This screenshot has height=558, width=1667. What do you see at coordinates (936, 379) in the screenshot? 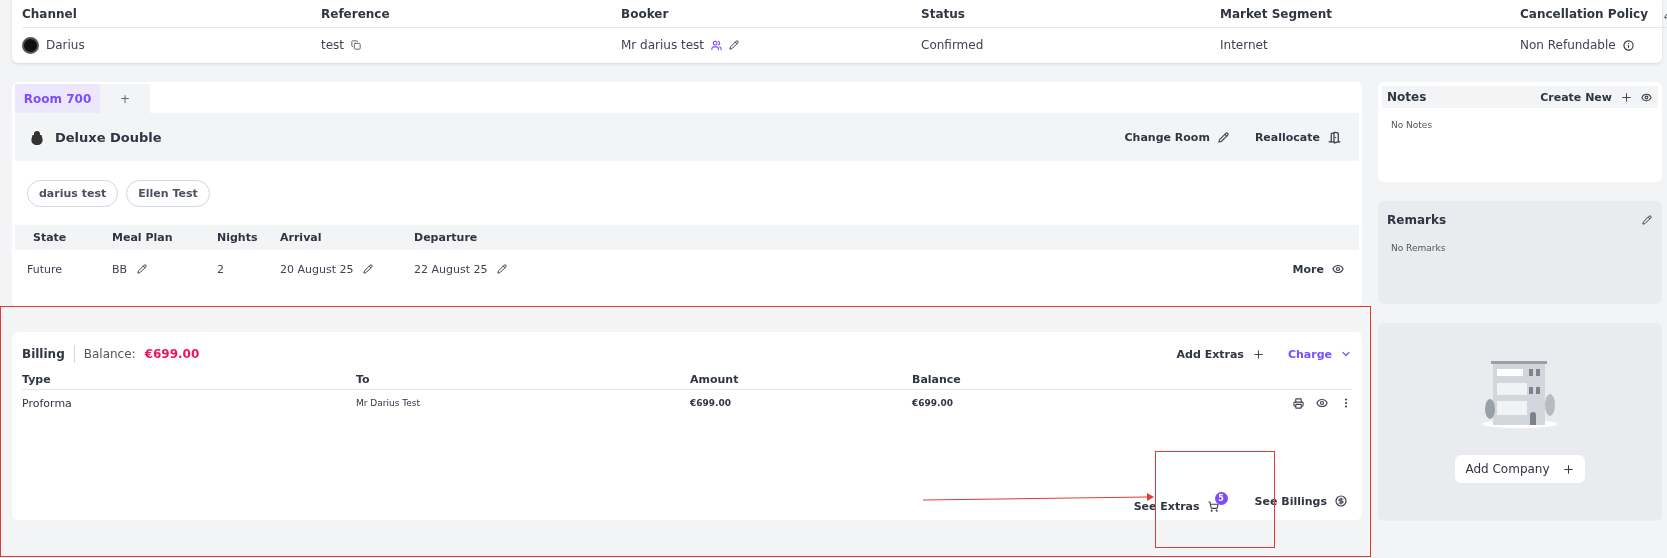
I see `column-header: Balance` at bounding box center [936, 379].